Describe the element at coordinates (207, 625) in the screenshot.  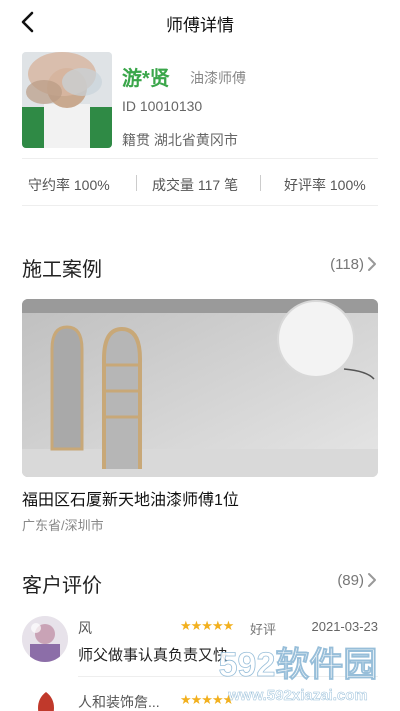
I see `rating-stars-icon: ★★★★★` at that location.